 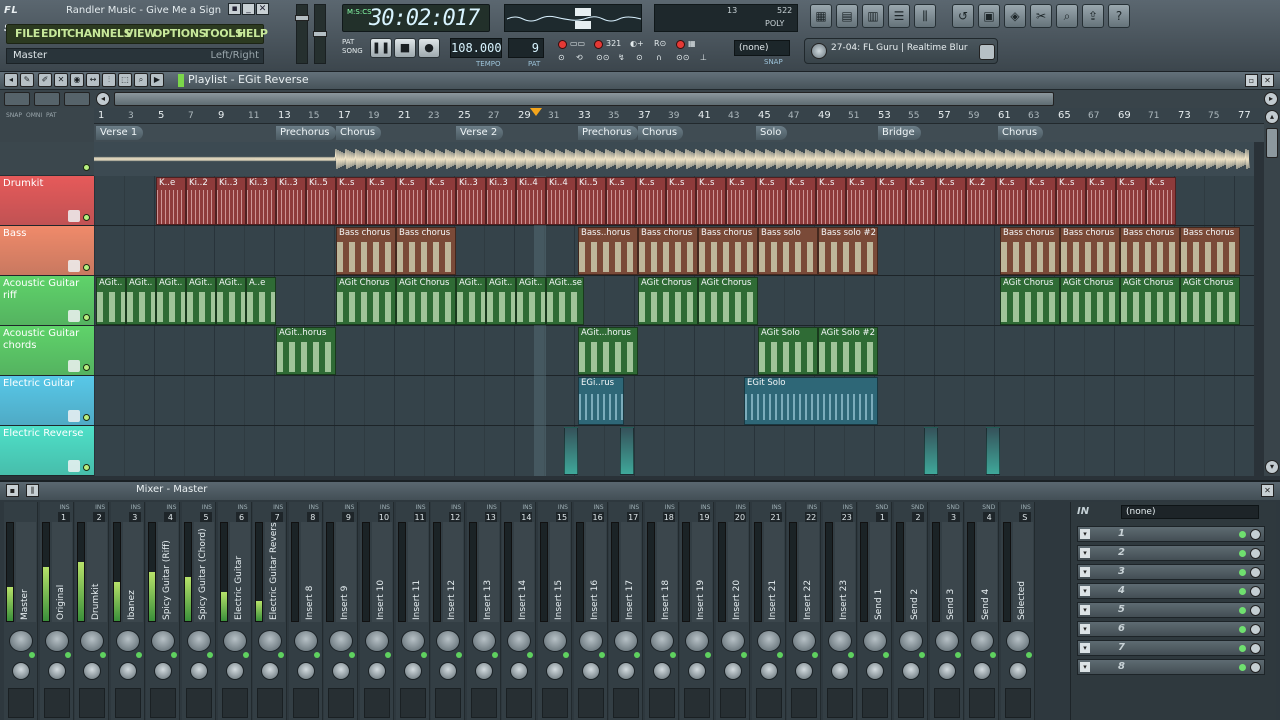 I want to click on playlist-menu-icon: ◂, so click(x=11, y=80).